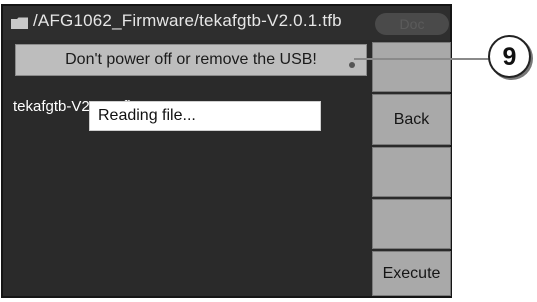 Image resolution: width=537 pixels, height=302 pixels. I want to click on callout-number: 9, so click(509, 56).